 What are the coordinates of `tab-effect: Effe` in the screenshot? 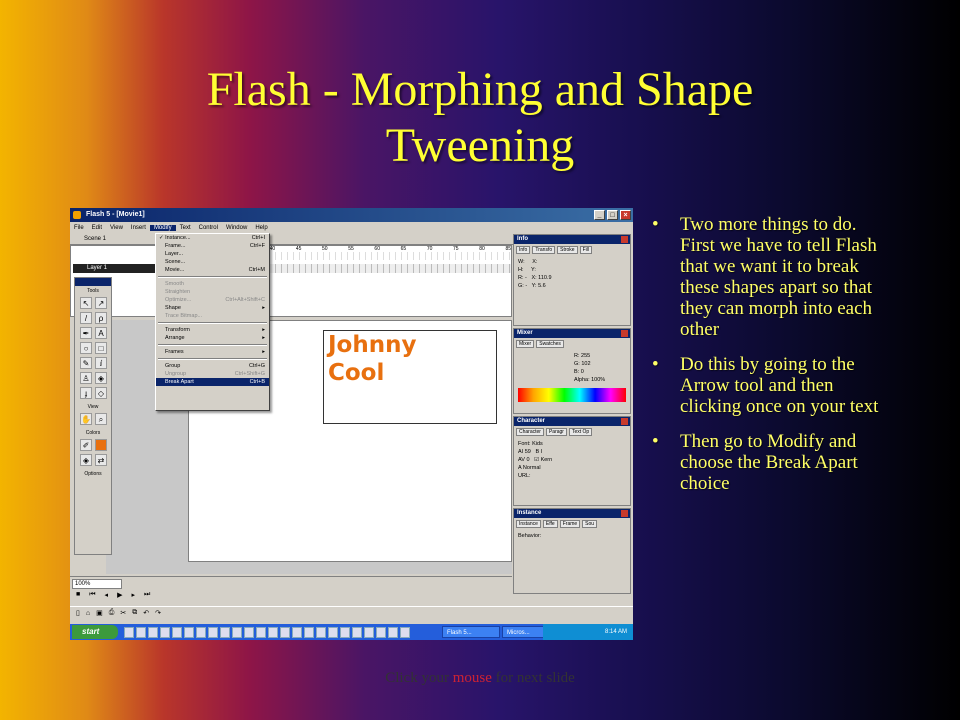 It's located at (550, 524).